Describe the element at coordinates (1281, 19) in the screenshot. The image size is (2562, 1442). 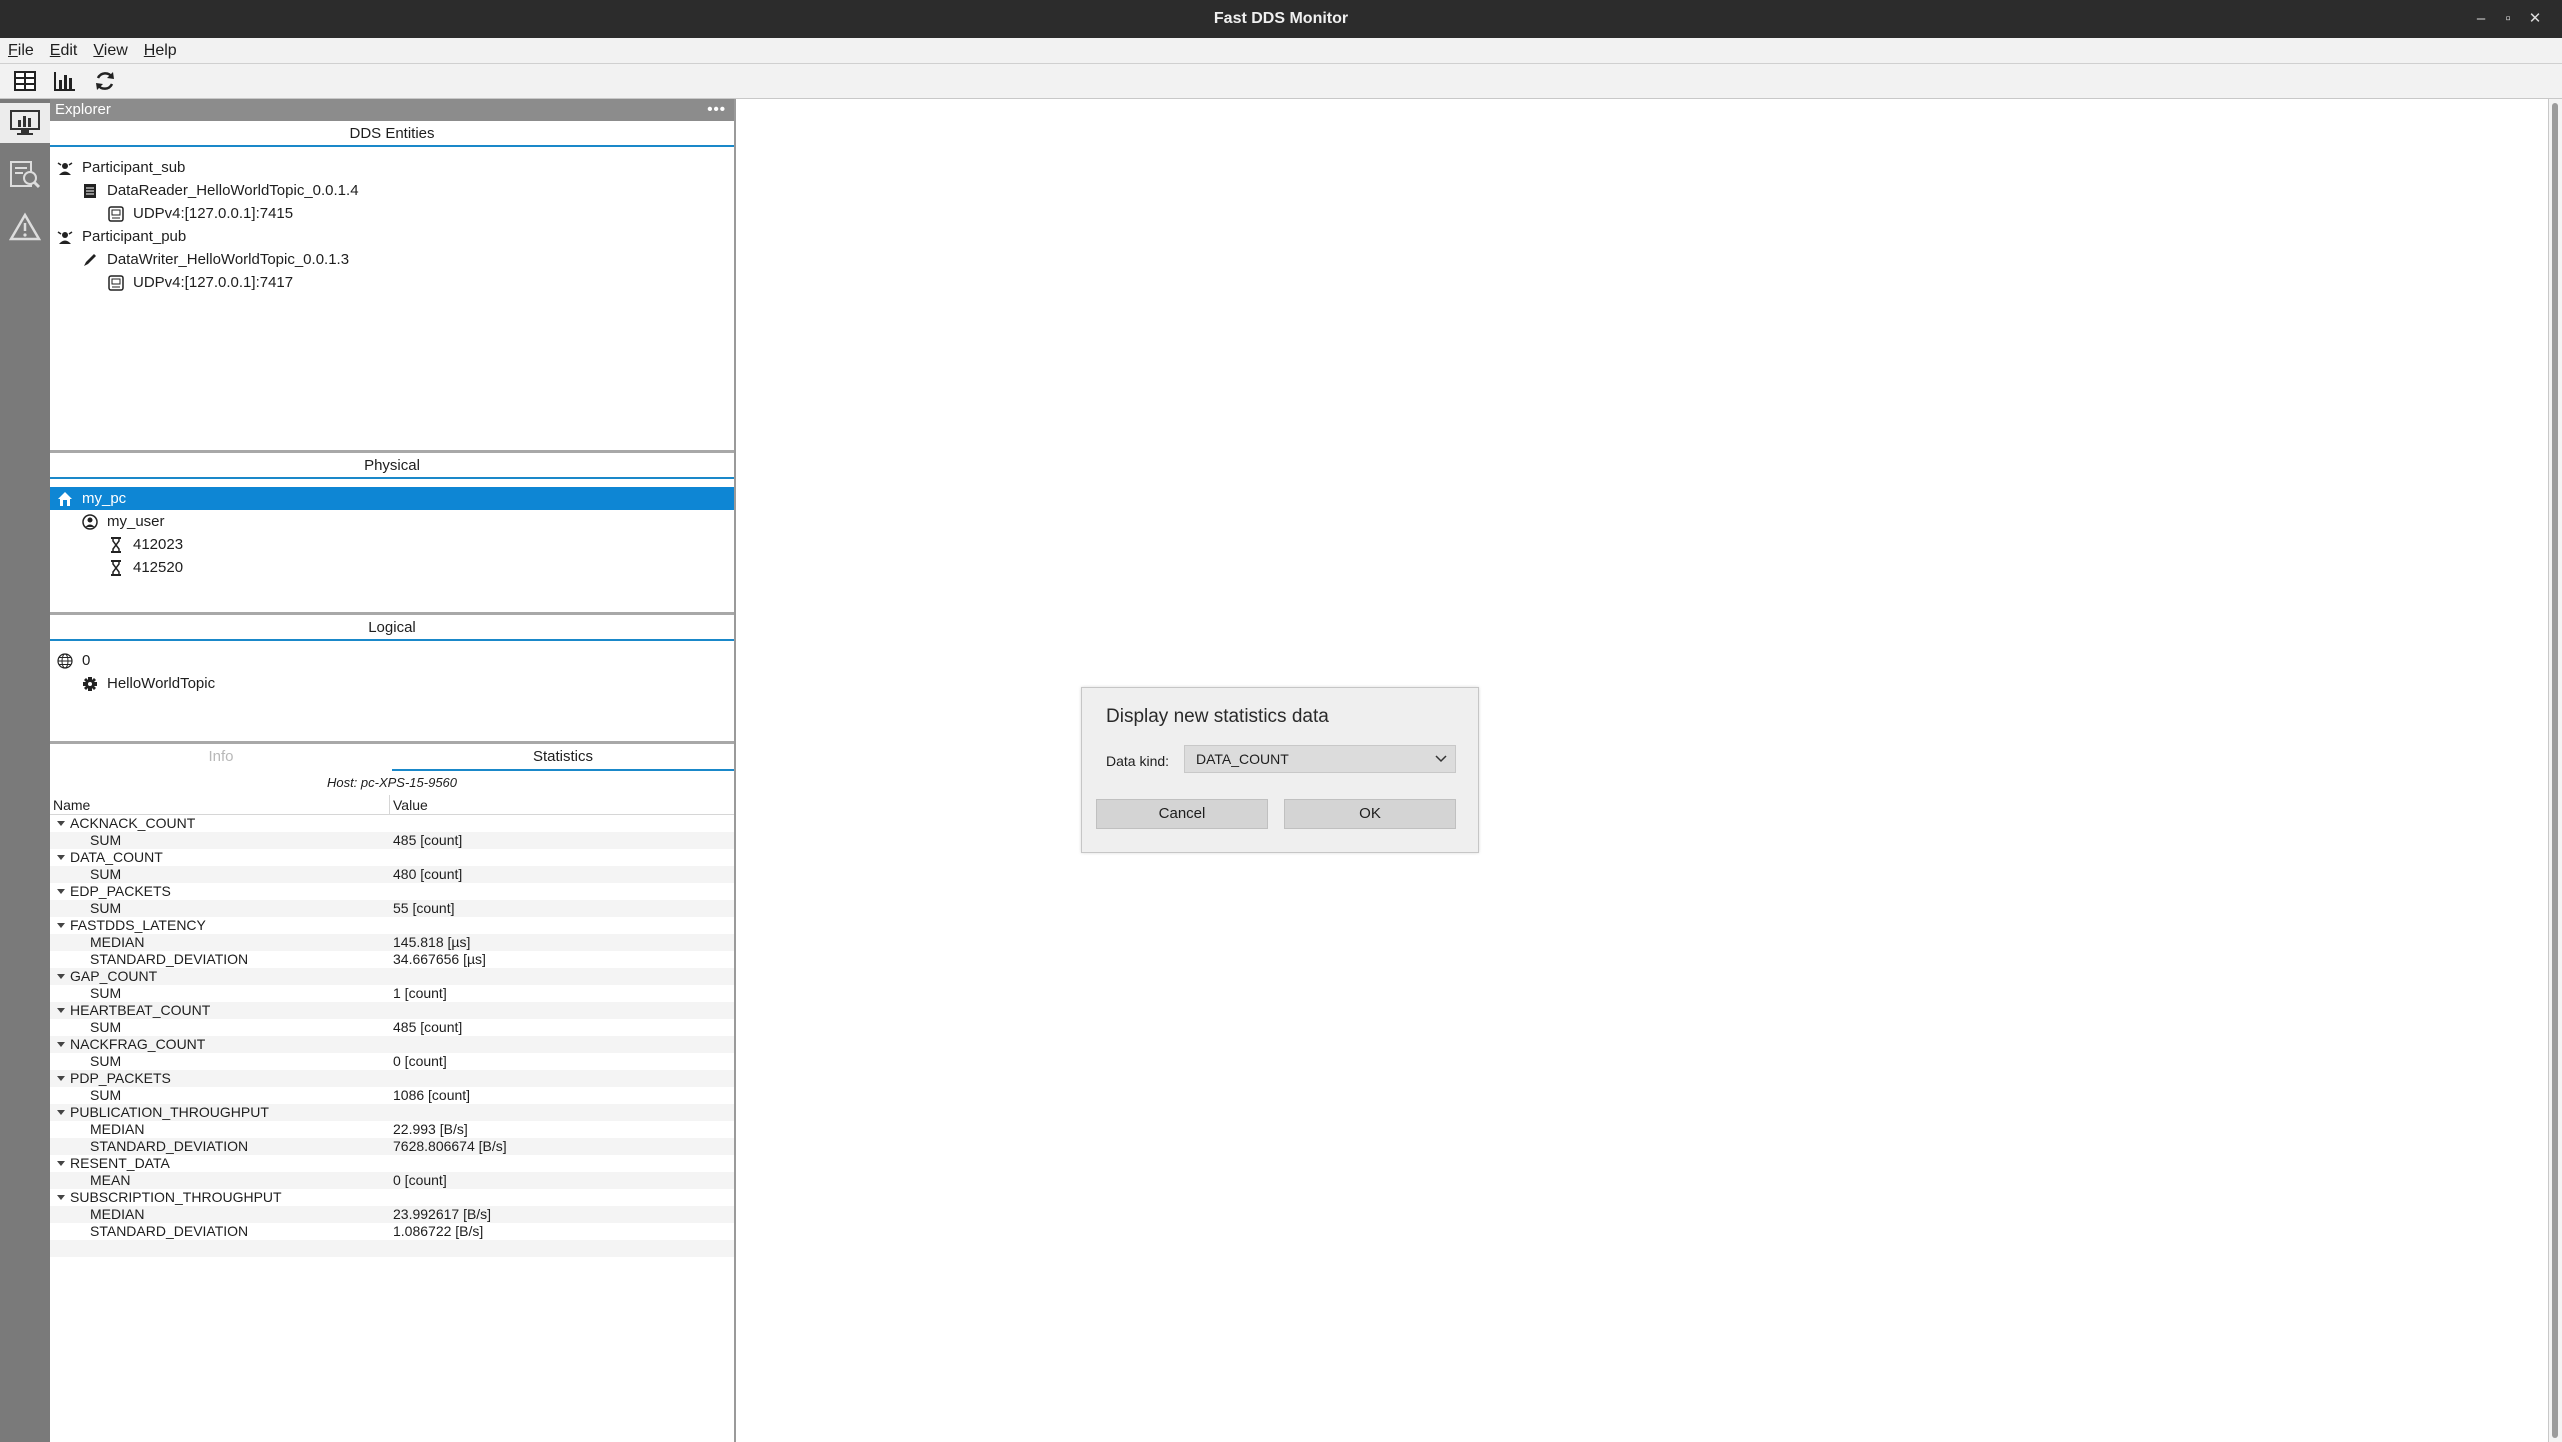
I see `title-bar: Fast DDS Monitor – ▫ ✕` at that location.